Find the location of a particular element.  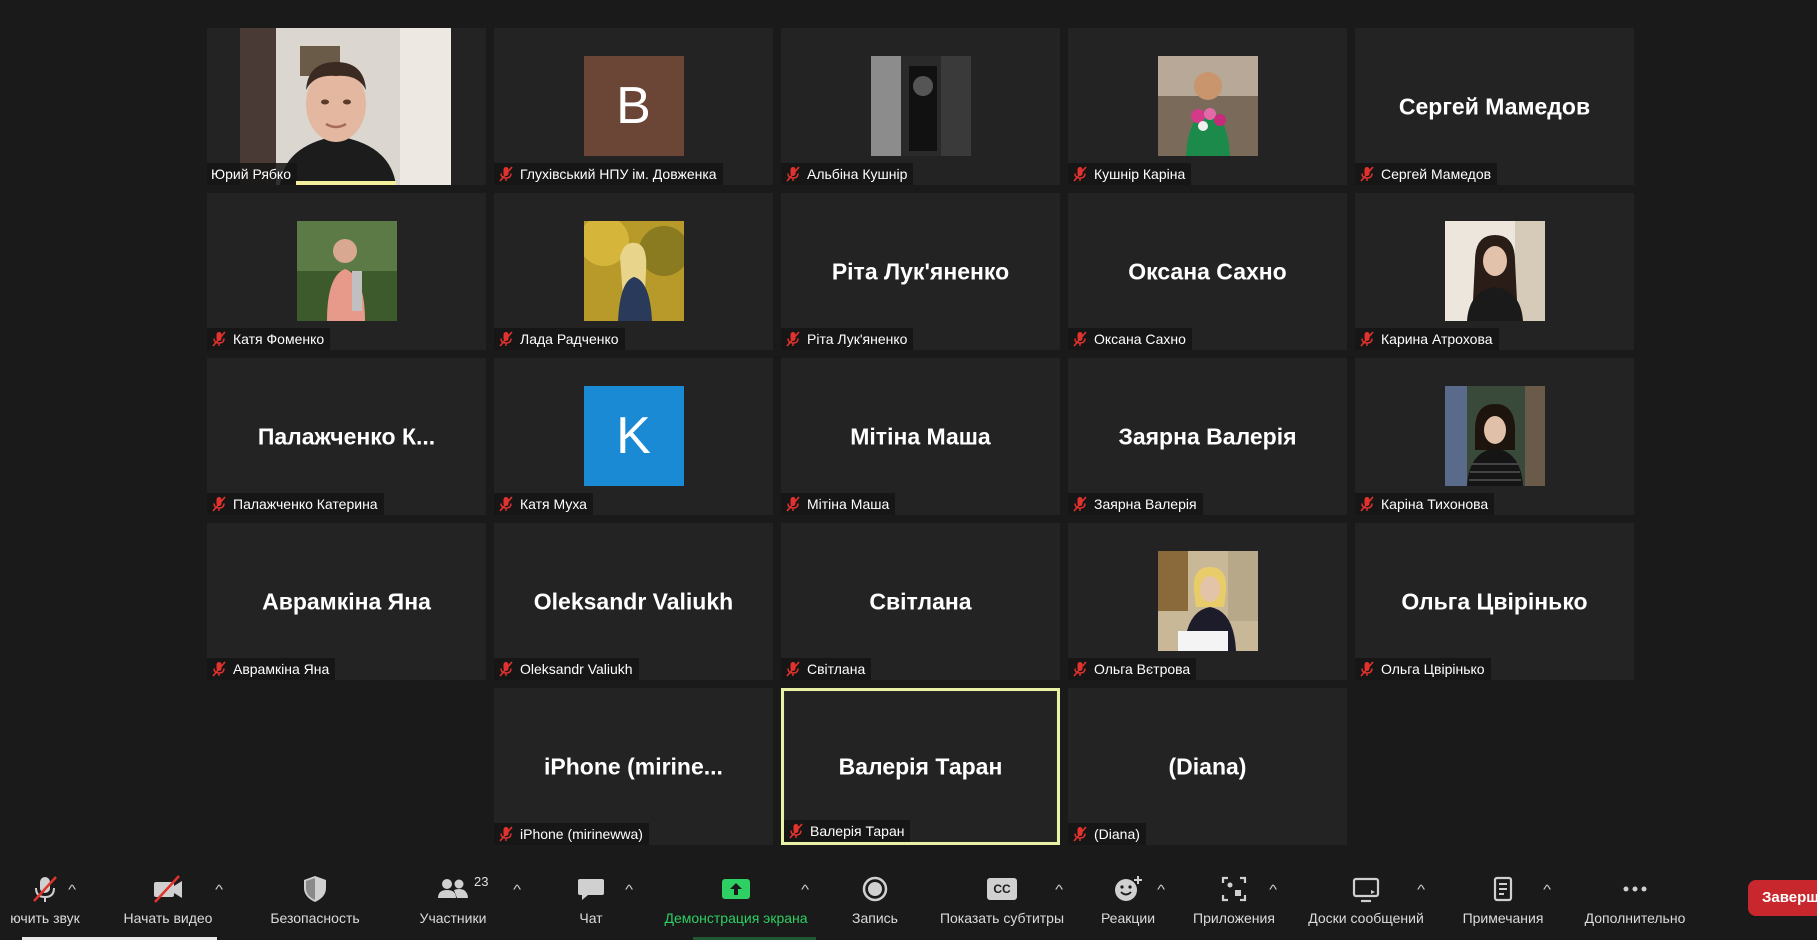

participant-nameplate: Альбіна Кушнір is located at coordinates (847, 174).